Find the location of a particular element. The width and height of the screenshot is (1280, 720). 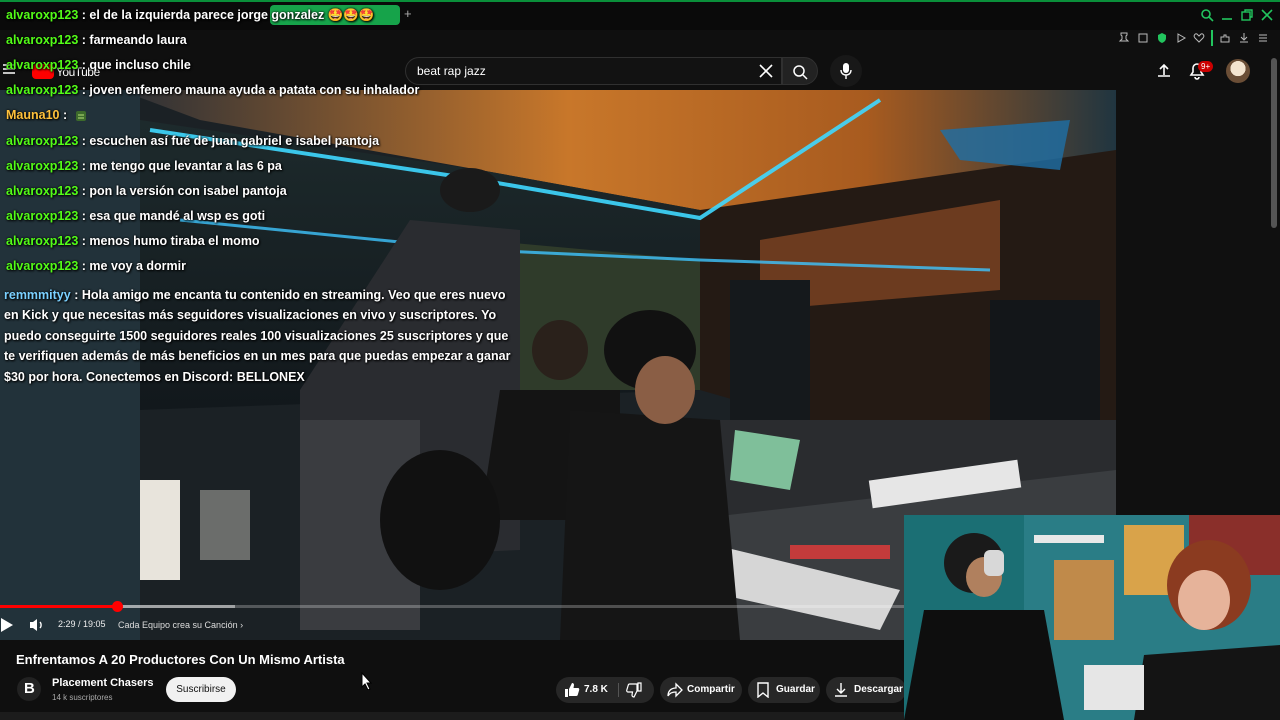

save-label: Guardar is located at coordinates (795, 689).